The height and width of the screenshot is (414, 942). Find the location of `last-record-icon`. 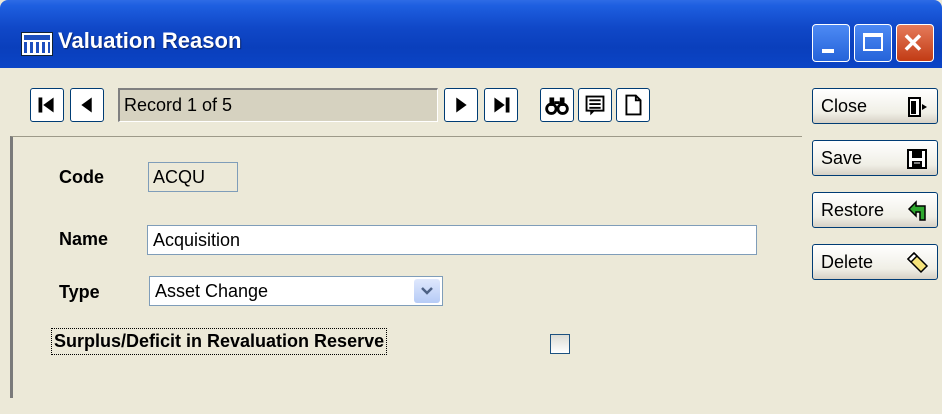

last-record-icon is located at coordinates (502, 105).